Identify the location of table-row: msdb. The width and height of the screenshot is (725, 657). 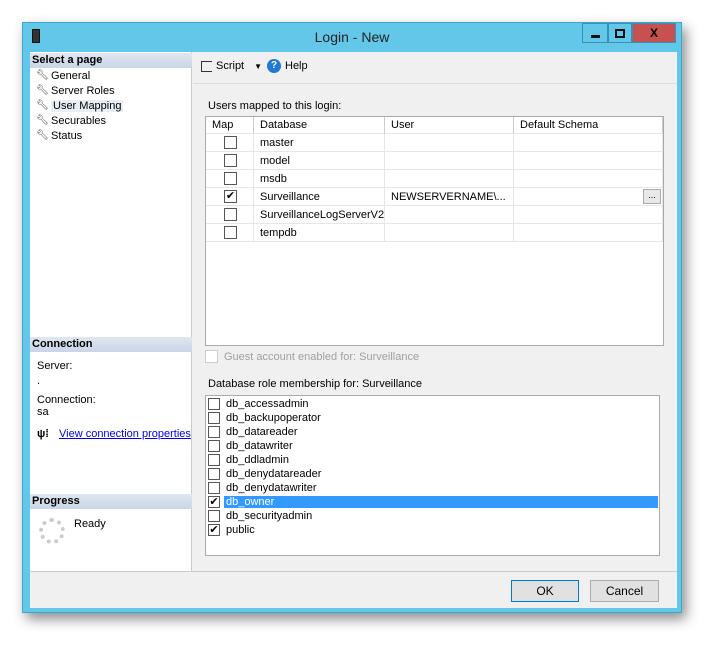
(434, 179).